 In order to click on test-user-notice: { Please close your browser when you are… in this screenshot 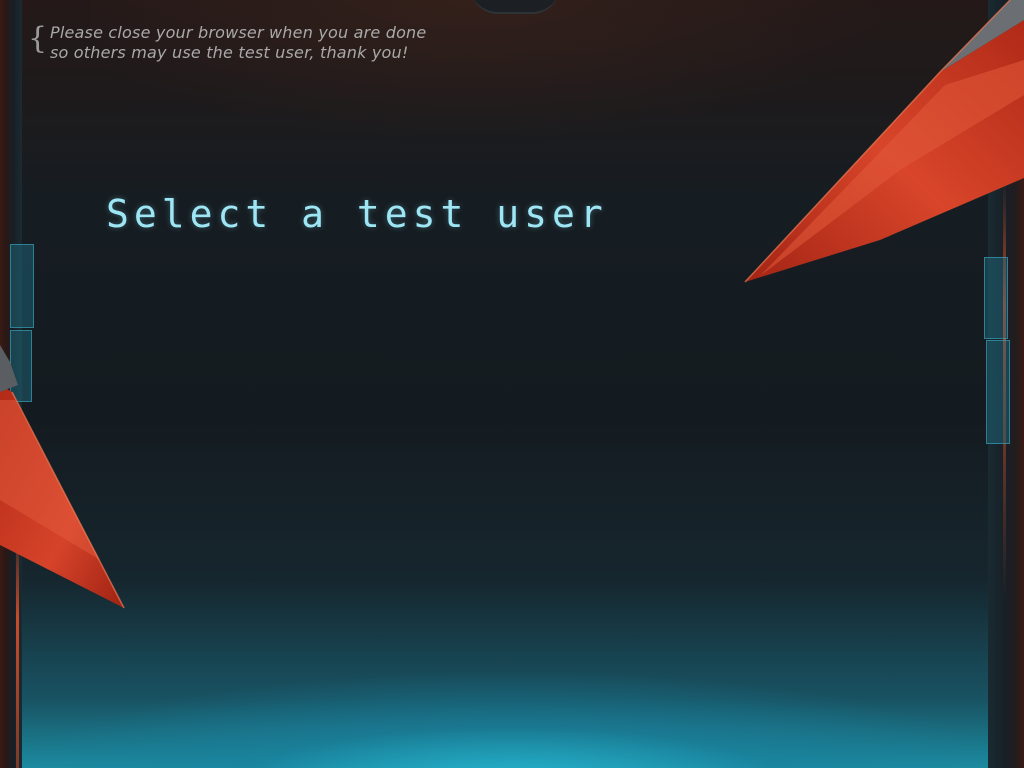, I will do `click(256, 42)`.